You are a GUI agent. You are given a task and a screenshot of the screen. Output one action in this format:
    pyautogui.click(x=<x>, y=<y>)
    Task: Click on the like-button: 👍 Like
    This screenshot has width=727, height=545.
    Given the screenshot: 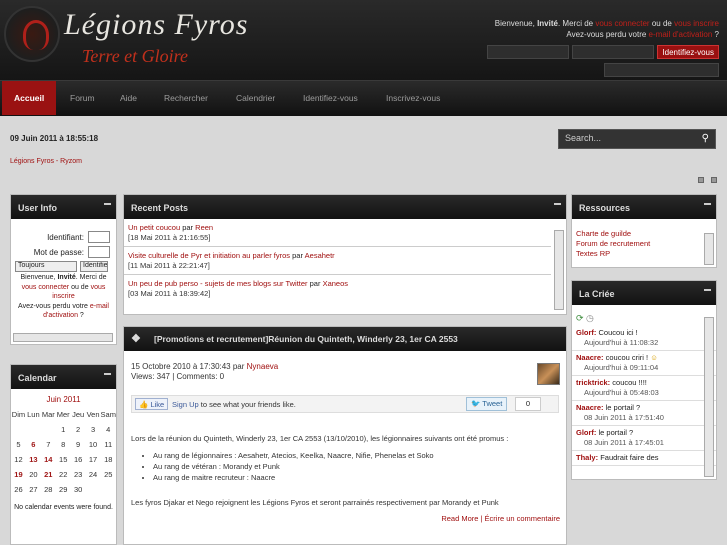 What is the action you would take?
    pyautogui.click(x=152, y=404)
    